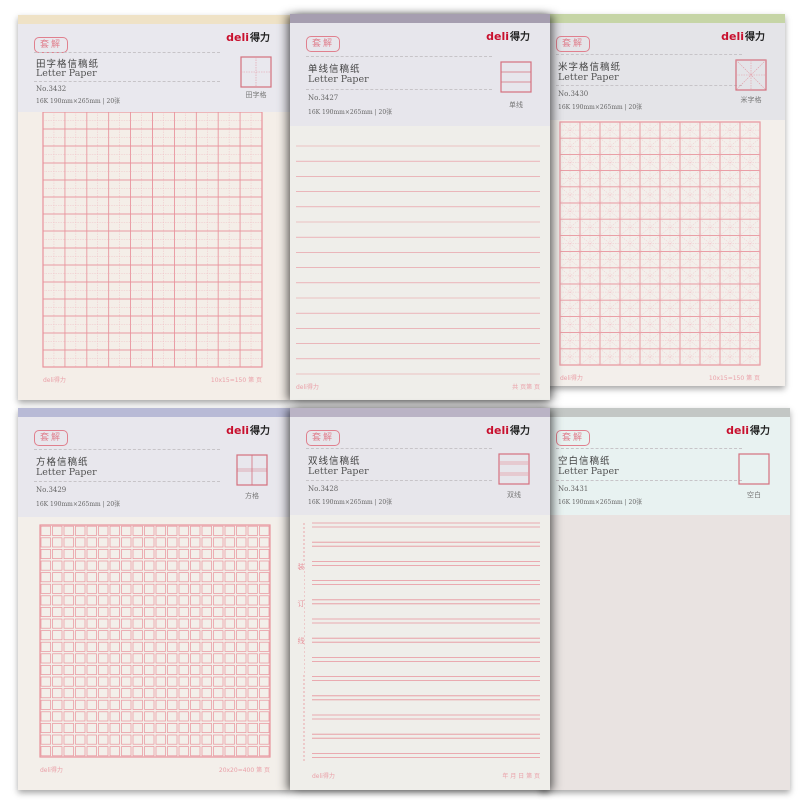 Image resolution: width=800 pixels, height=800 pixels. What do you see at coordinates (338, 471) in the screenshot?
I see `pad-subtitle: Letter Paper` at bounding box center [338, 471].